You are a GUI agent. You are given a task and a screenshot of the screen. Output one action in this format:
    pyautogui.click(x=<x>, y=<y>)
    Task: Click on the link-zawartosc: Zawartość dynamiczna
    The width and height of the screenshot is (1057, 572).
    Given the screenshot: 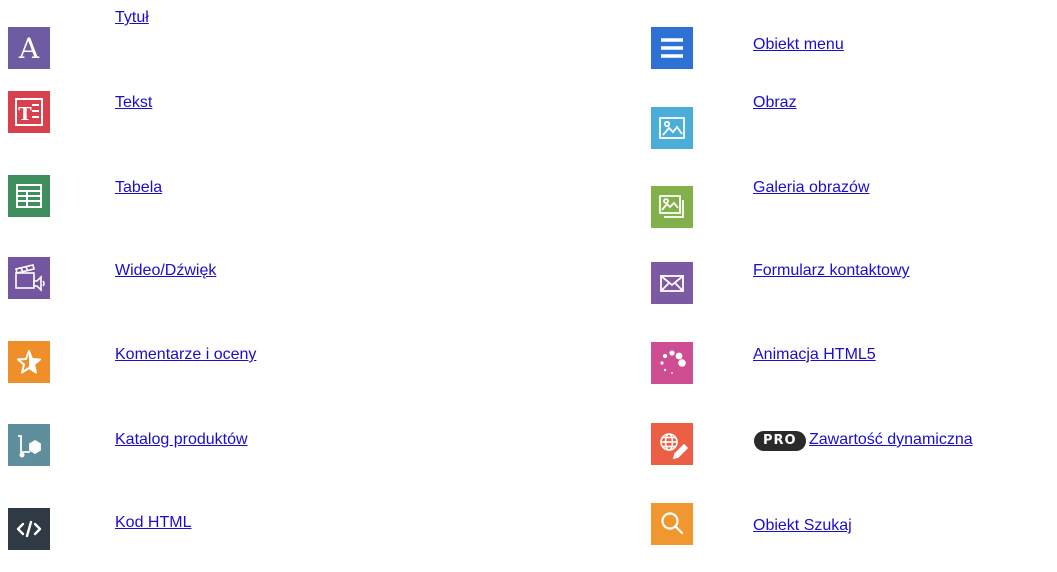 What is the action you would take?
    pyautogui.click(x=891, y=440)
    